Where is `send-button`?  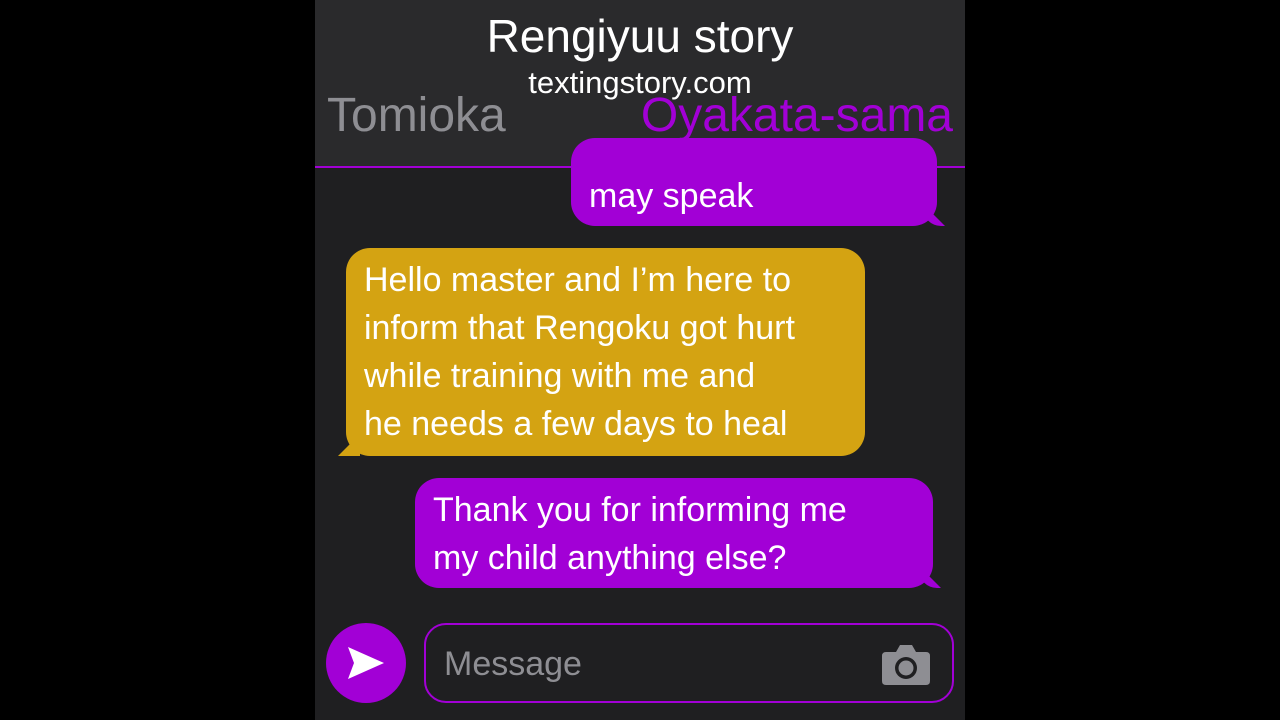
send-button is located at coordinates (366, 663).